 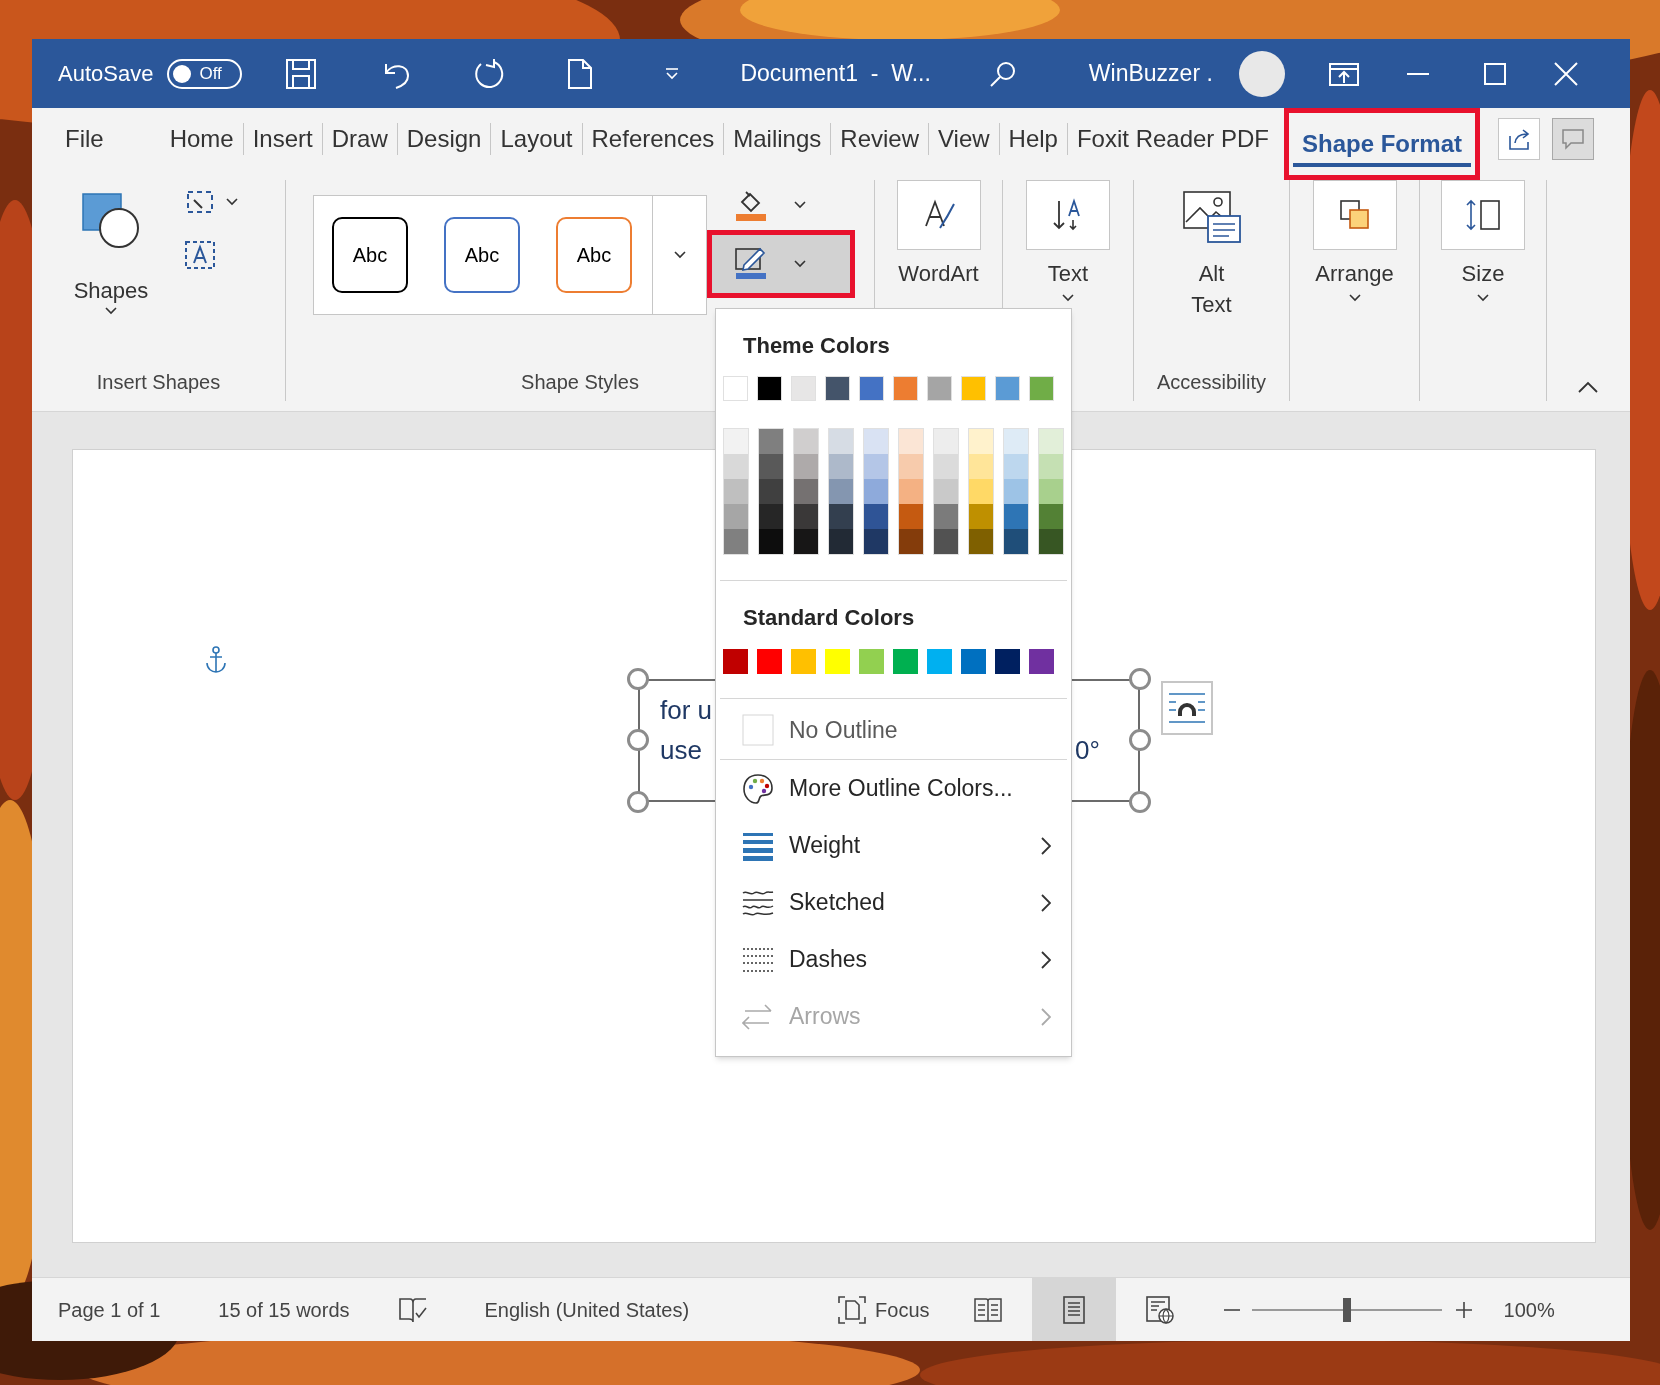 I want to click on maximize-icon, so click(x=1494, y=73).